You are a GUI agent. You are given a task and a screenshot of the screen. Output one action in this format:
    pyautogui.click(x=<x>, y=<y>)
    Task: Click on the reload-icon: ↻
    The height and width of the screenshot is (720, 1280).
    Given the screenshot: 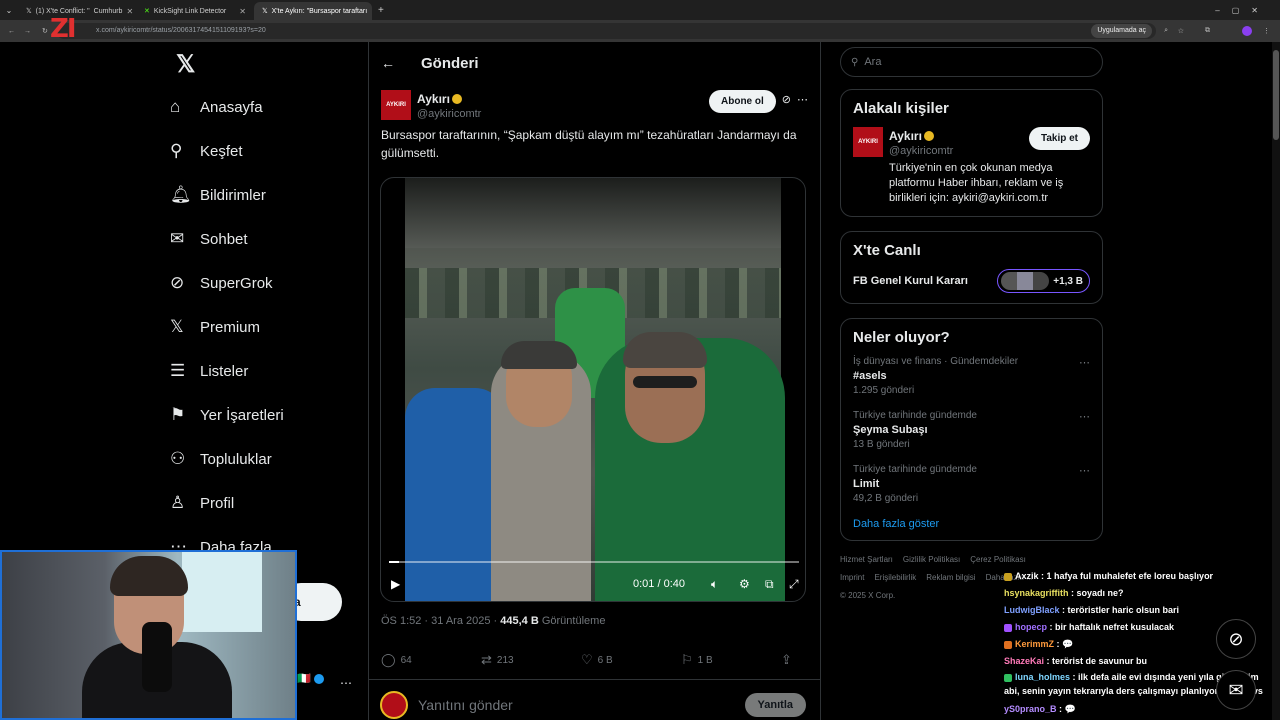 What is the action you would take?
    pyautogui.click(x=45, y=31)
    